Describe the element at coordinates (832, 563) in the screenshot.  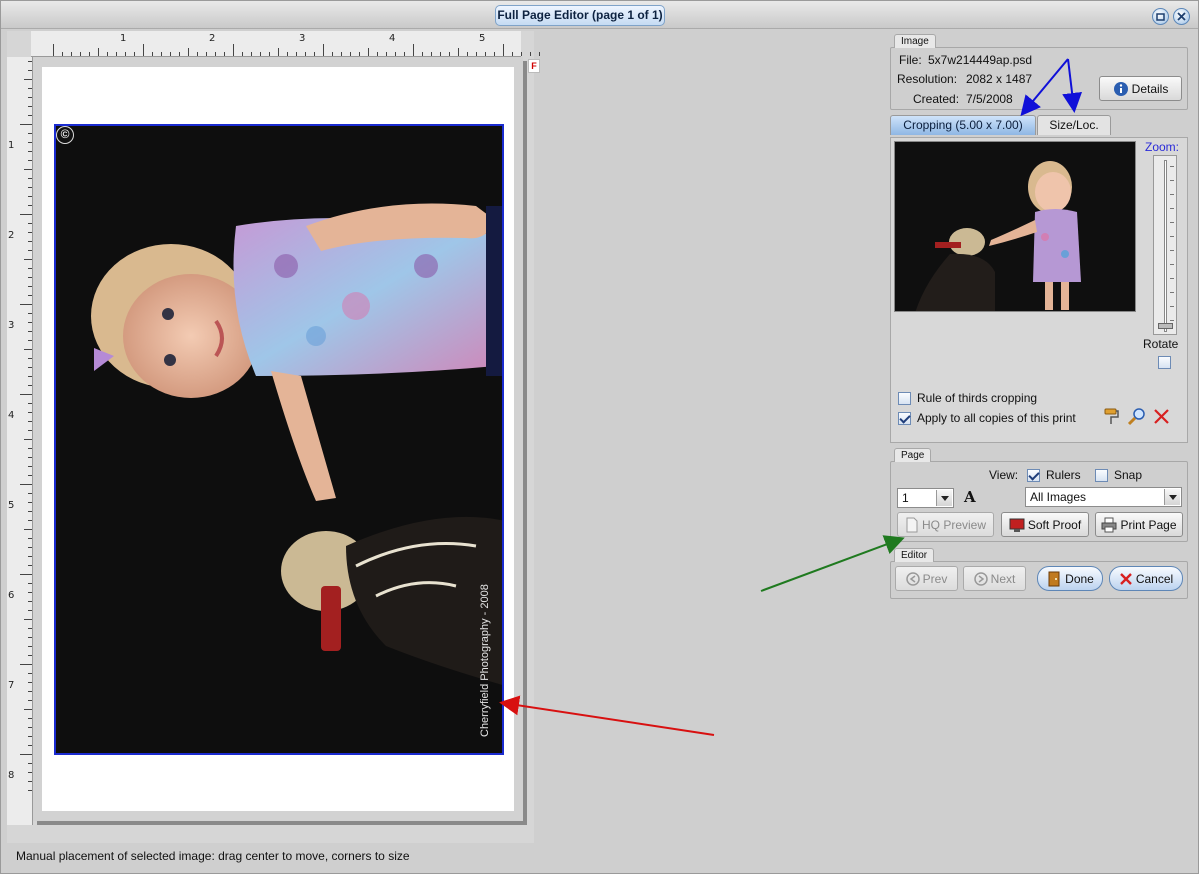
I see `green-arrow-to-hq-preview` at that location.